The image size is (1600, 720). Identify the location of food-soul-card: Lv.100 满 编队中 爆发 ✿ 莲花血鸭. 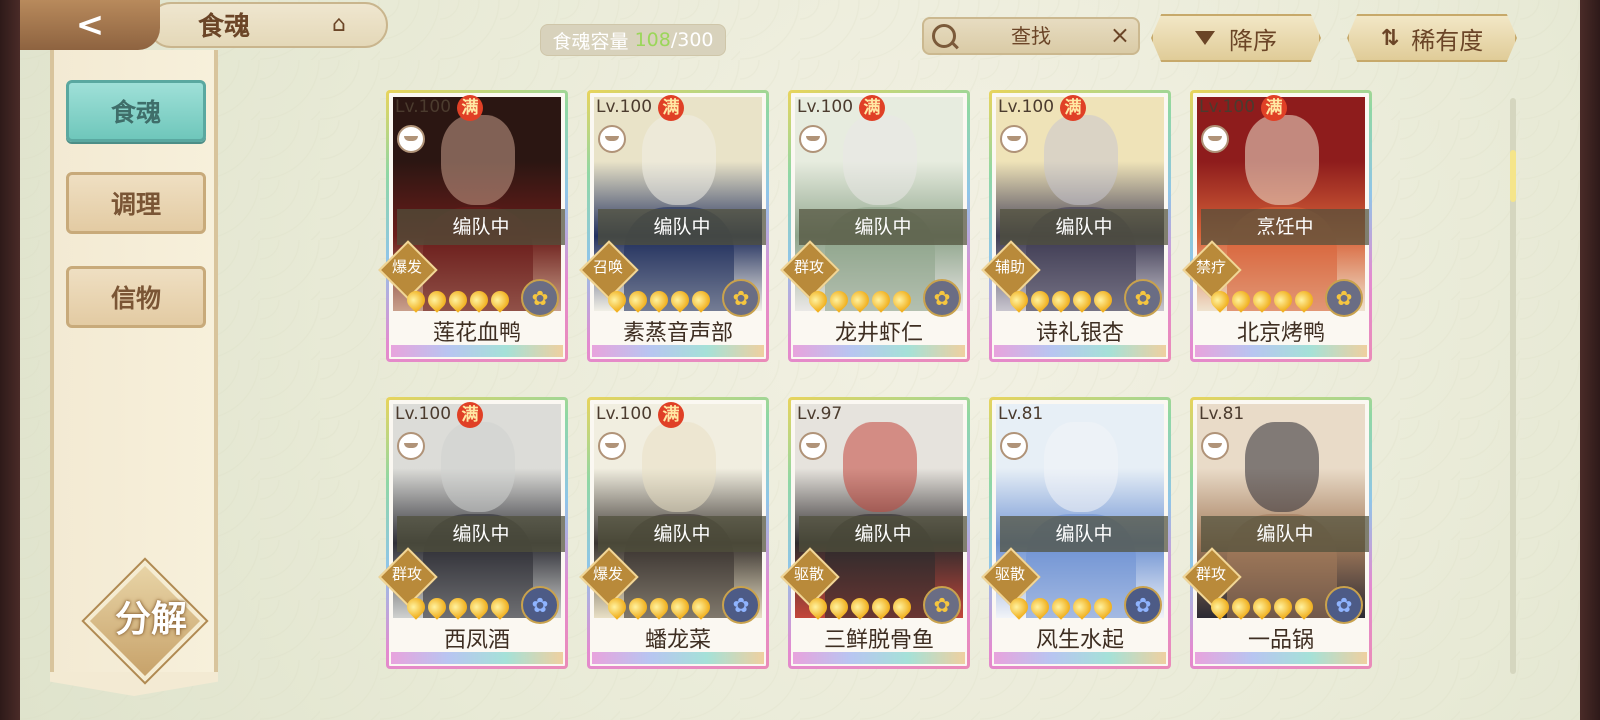
(473, 226).